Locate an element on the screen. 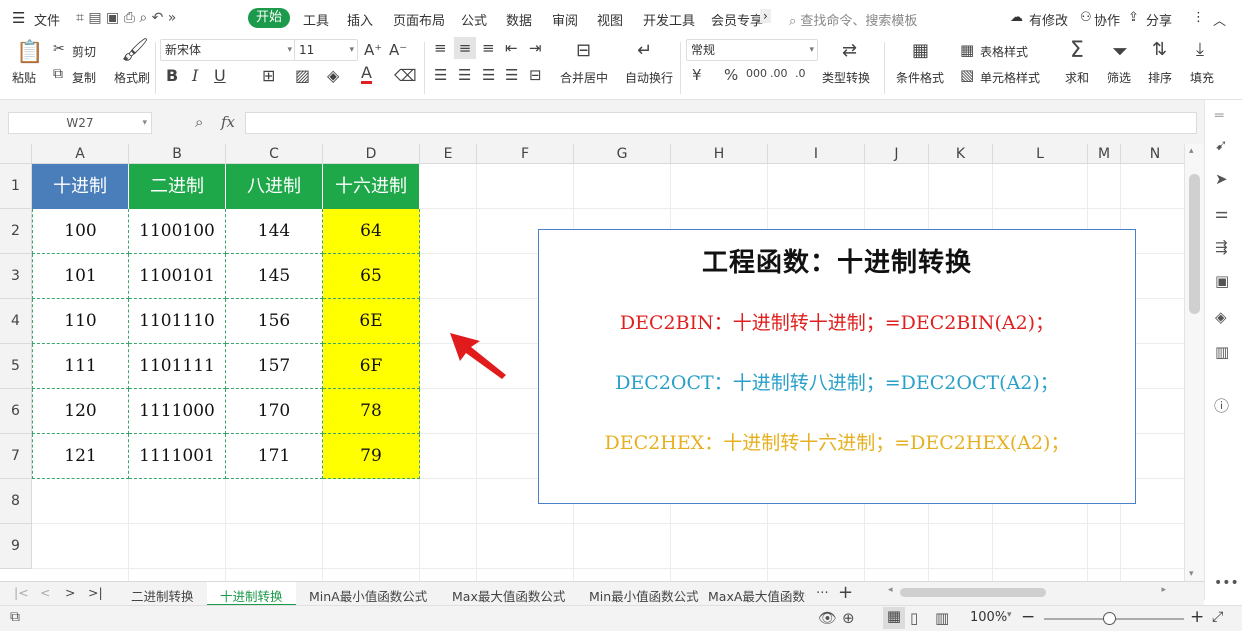  justify-icon: ☰ is located at coordinates (511, 75).